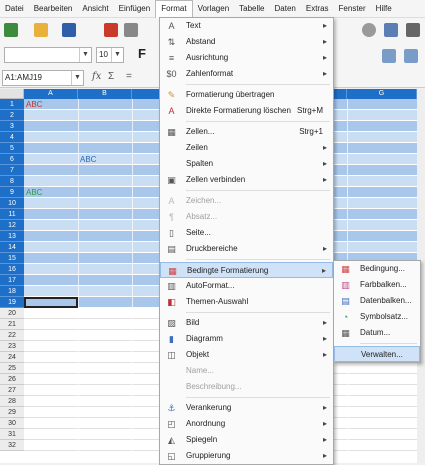 This screenshot has width=425, height=465. Describe the element at coordinates (12, 412) in the screenshot. I see `row-header: 29` at that location.